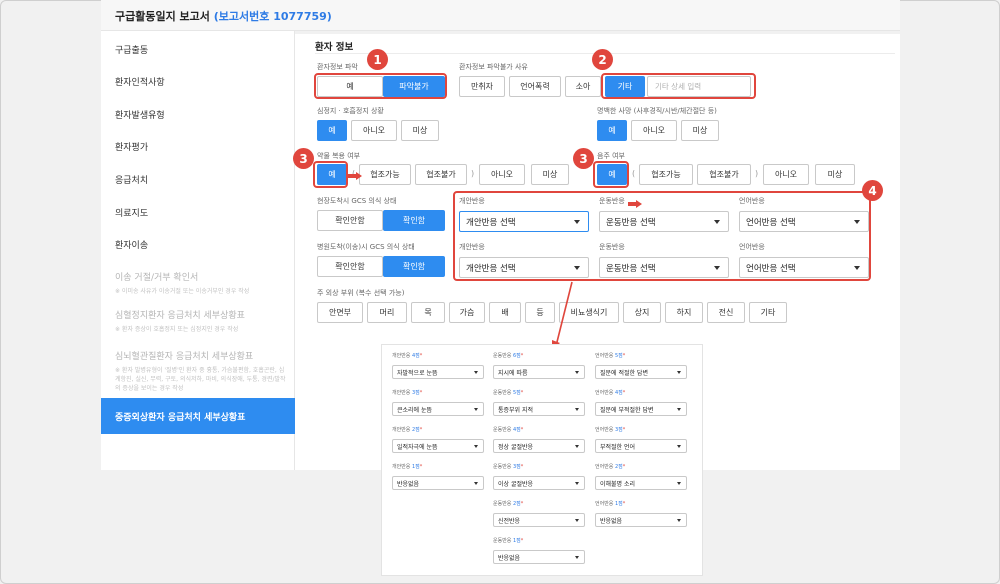 Image resolution: width=1000 pixels, height=584 pixels. Describe the element at coordinates (407, 393) in the screenshot. I see `detail-eye-3-label: 개안반응 3점*` at that location.